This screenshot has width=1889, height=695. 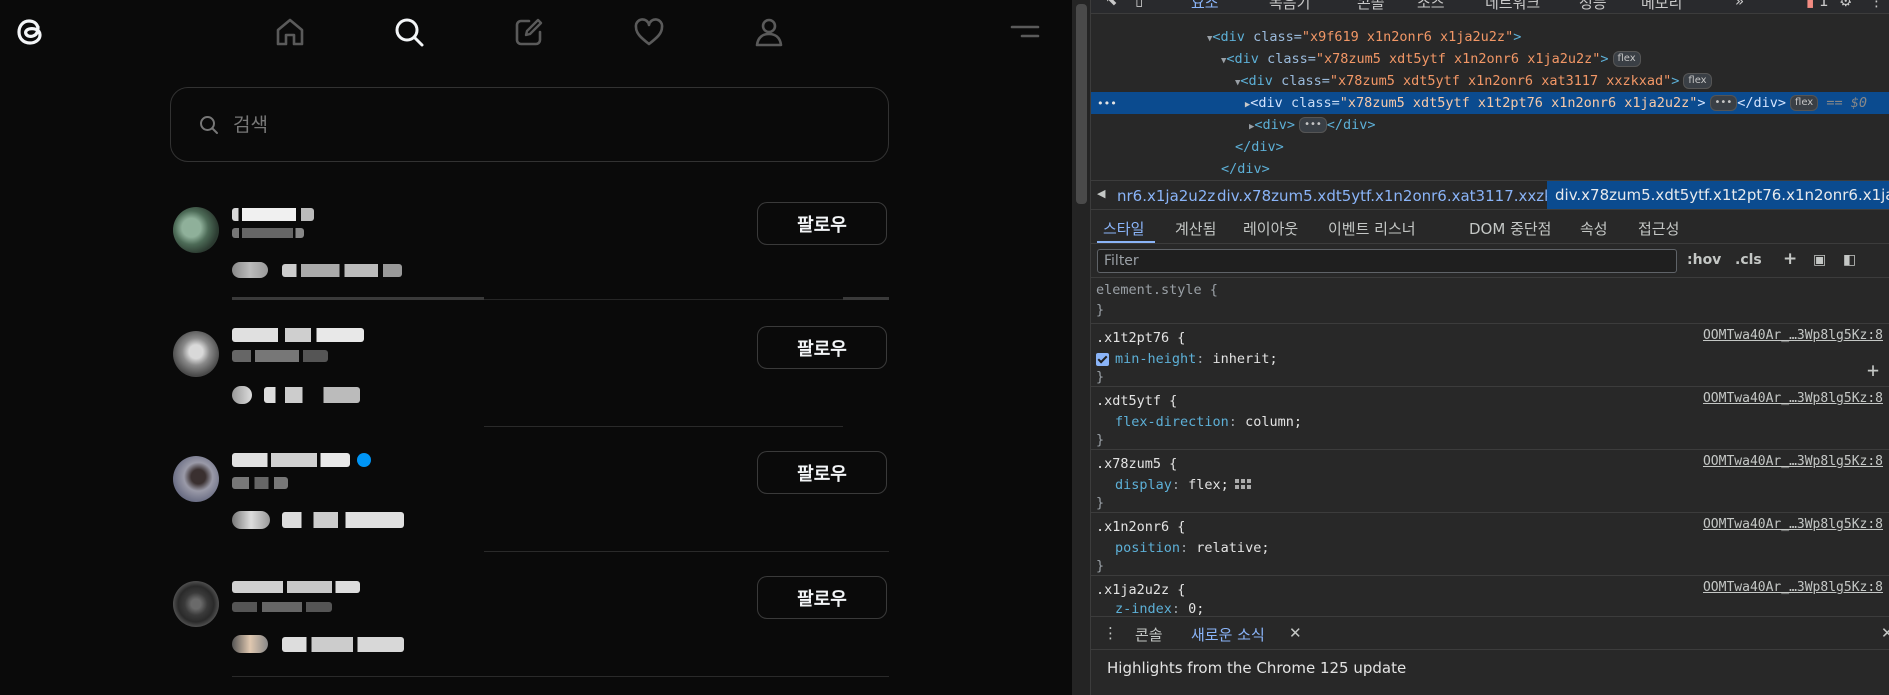 I want to click on hover-state-toggle: :hov, so click(x=1704, y=260).